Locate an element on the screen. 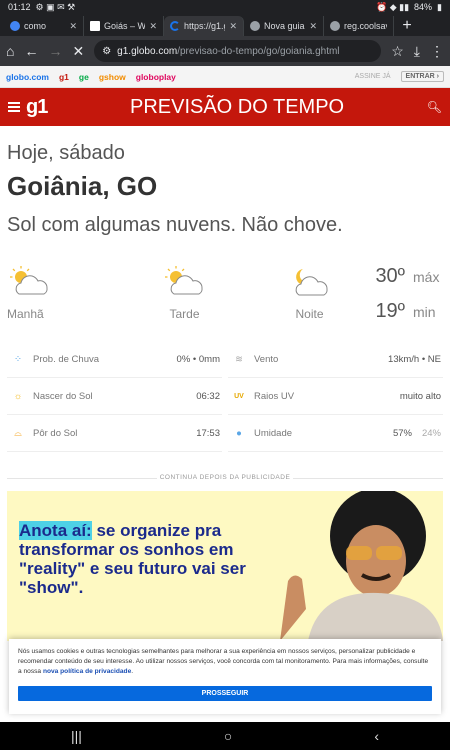  url-path: /previsao-do-tempo/go/goiania.ghtml is located at coordinates (258, 51).